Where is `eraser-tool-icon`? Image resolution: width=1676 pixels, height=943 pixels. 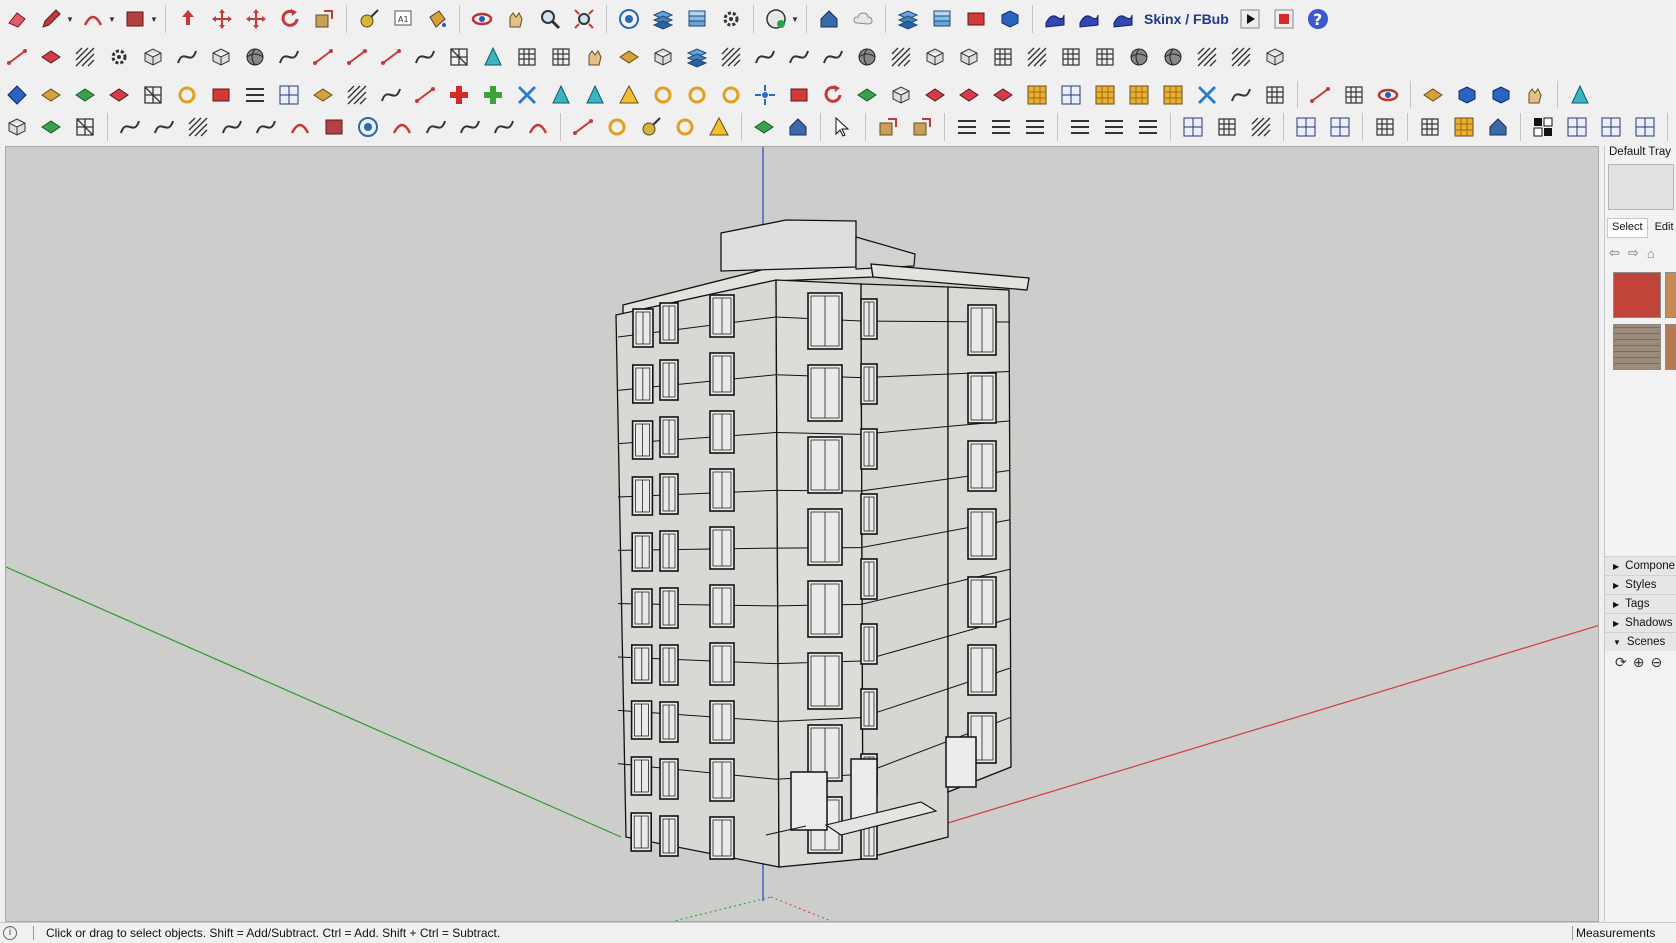 eraser-tool-icon is located at coordinates (17, 19).